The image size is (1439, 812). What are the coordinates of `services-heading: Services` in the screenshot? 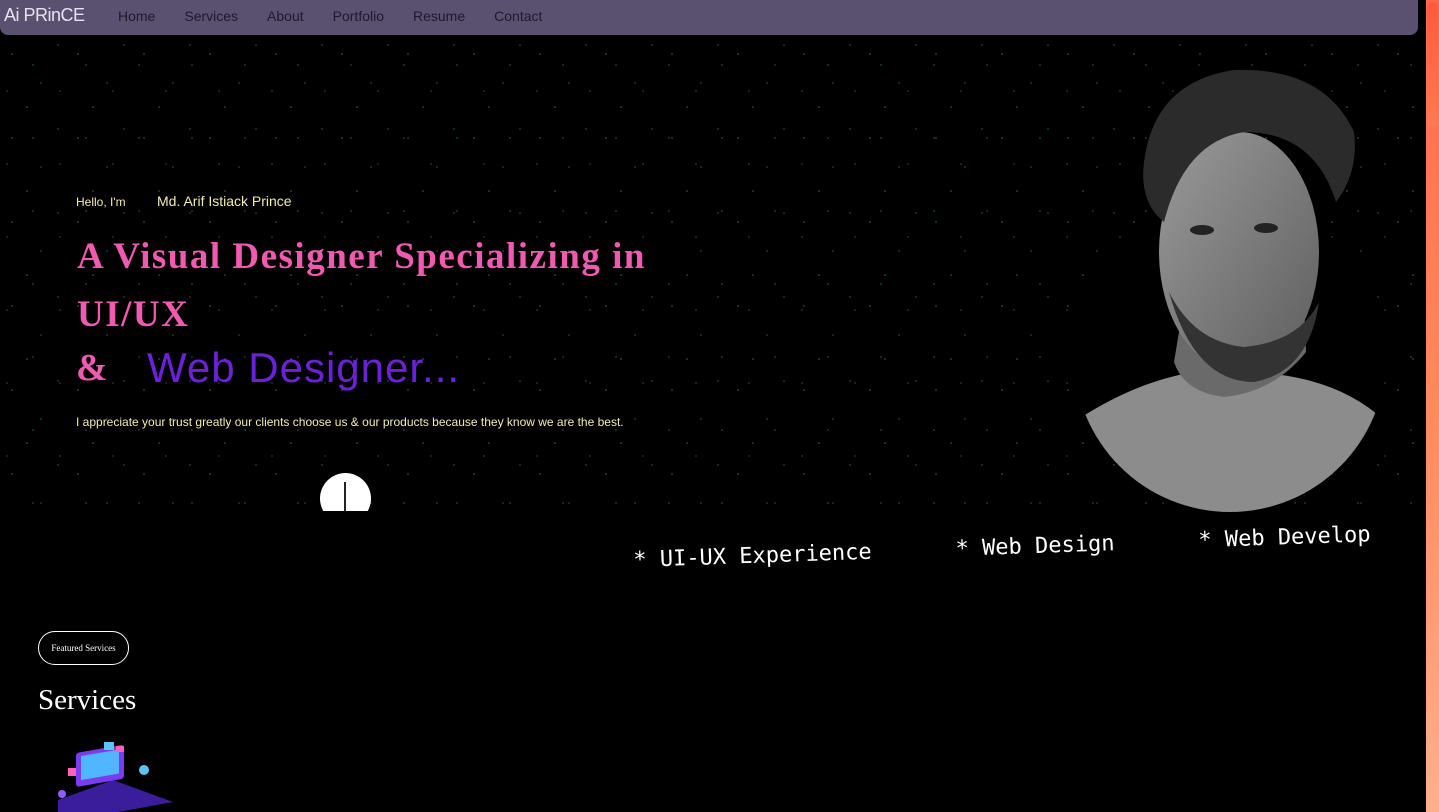 It's located at (87, 700).